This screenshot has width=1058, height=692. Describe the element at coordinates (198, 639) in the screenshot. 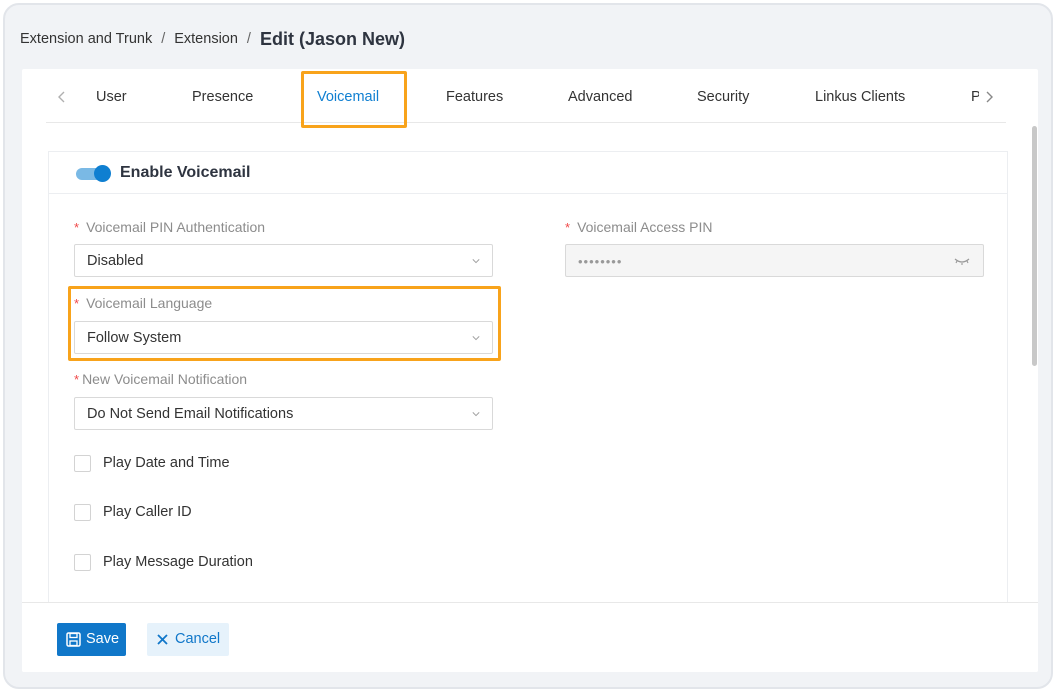

I see `cancel-label: Cancel` at that location.